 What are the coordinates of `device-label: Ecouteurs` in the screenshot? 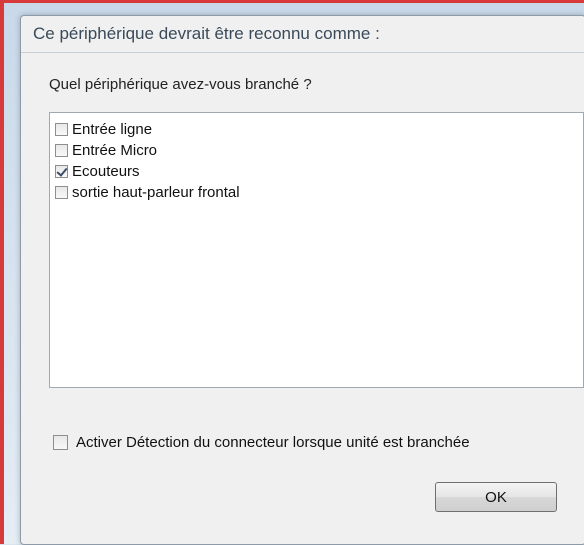 It's located at (106, 171).